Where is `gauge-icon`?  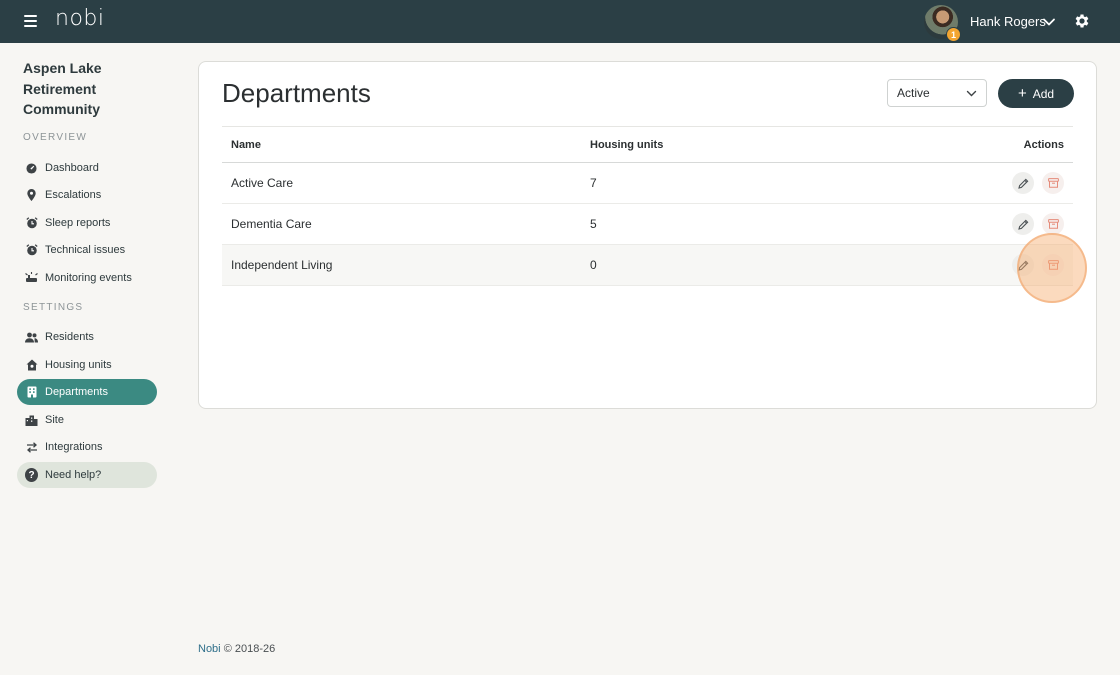
gauge-icon is located at coordinates (31, 168).